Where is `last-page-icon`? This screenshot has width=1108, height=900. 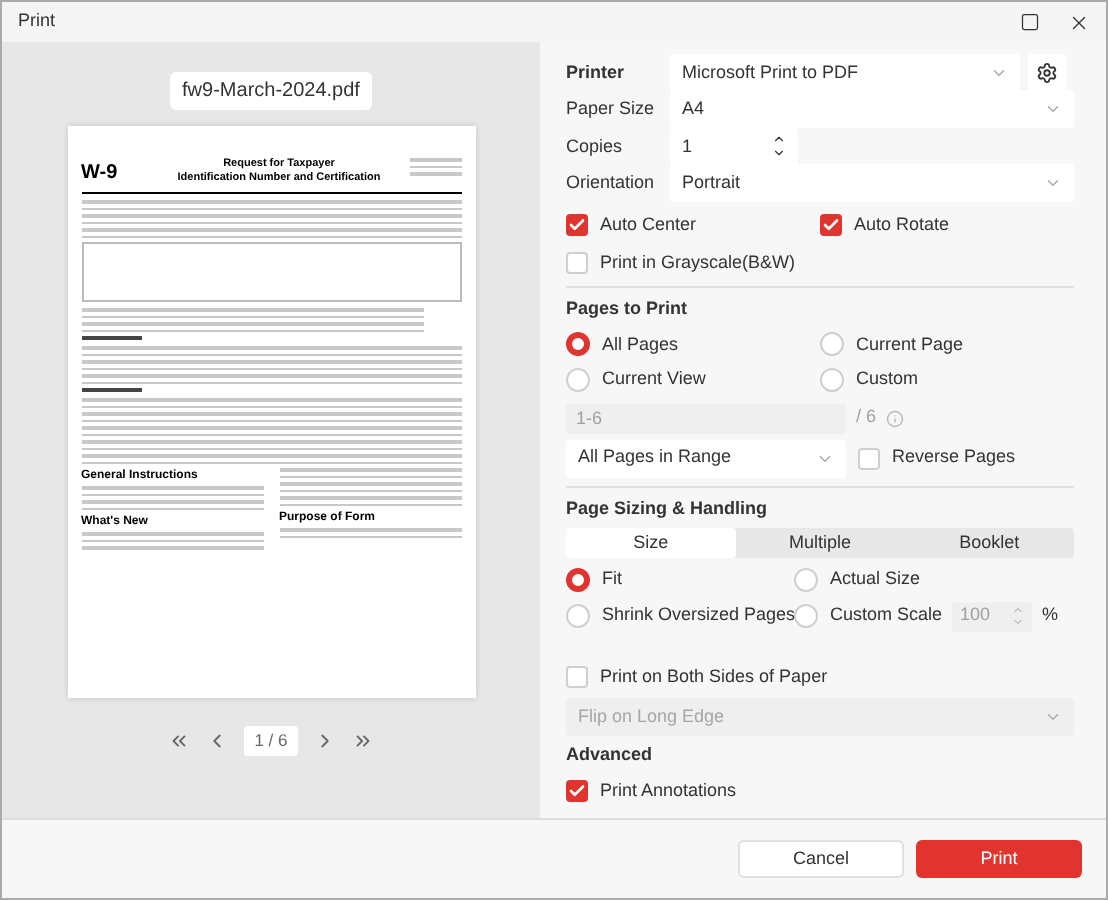
last-page-icon is located at coordinates (362, 740).